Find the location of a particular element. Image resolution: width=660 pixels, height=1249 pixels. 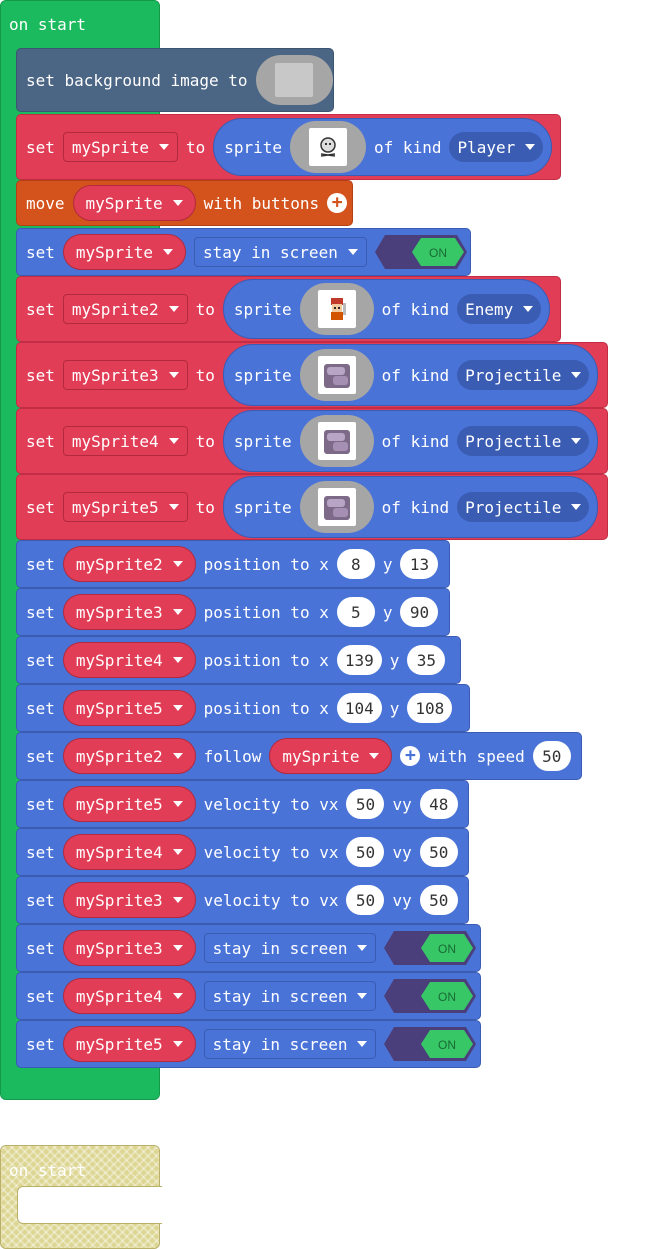

stay-in-screen-block: set mySprite4 stay in screen ON is located at coordinates (248, 996).